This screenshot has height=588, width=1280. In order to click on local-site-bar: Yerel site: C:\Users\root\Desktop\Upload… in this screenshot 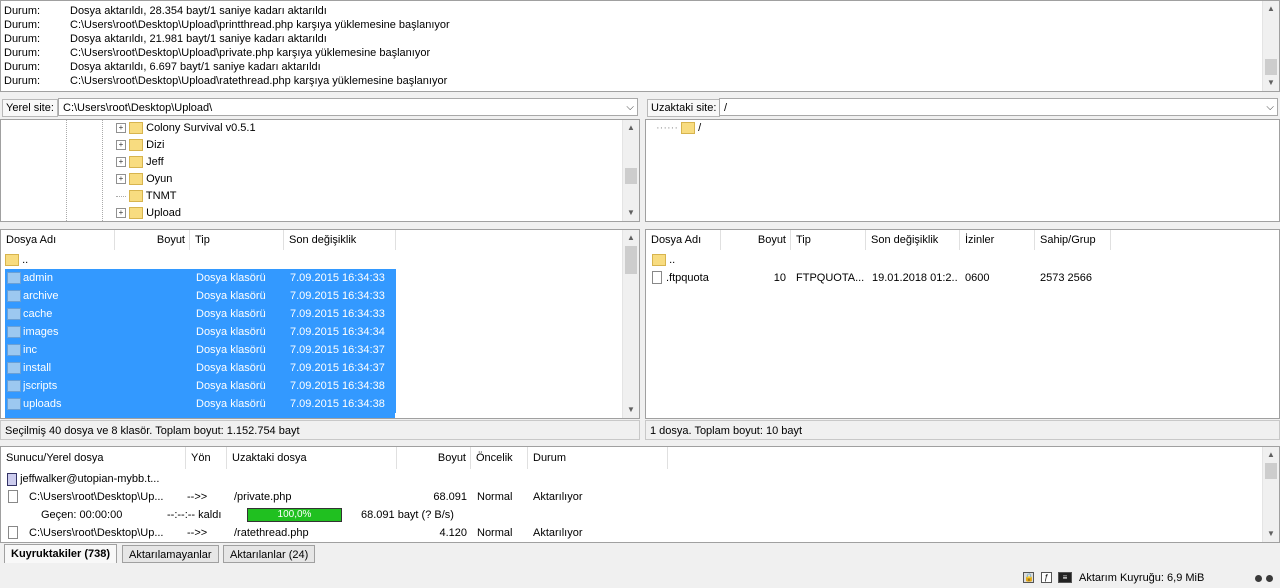, I will do `click(320, 107)`.